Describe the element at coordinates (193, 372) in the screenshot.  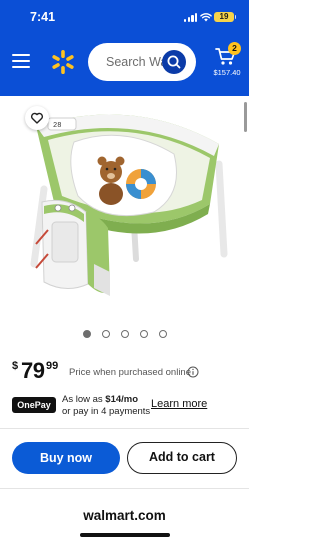
I see `info-icon` at that location.